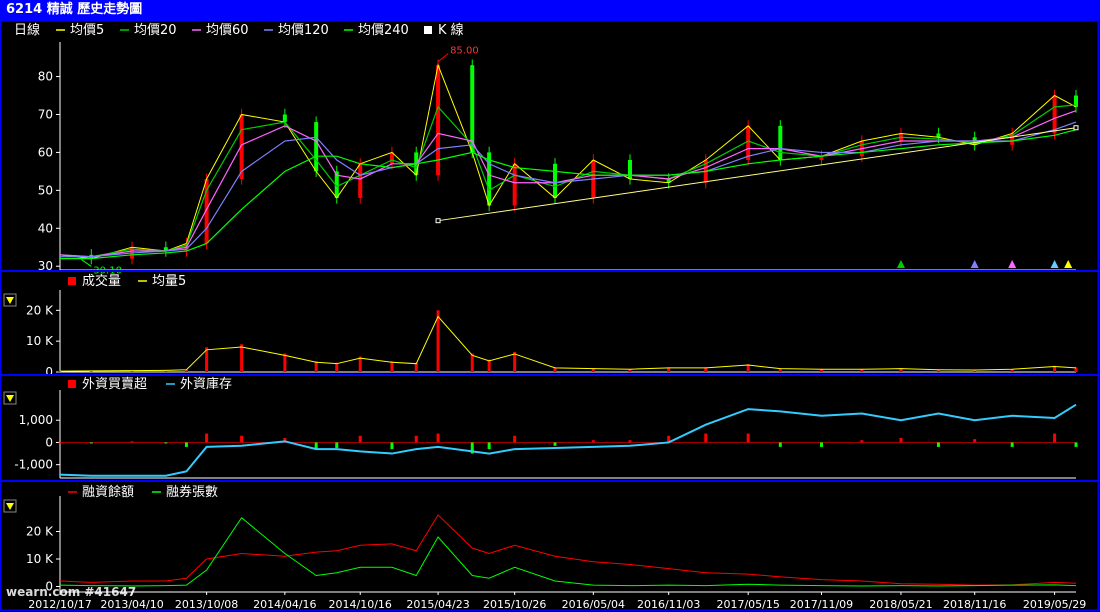 The width and height of the screenshot is (1100, 612). Describe the element at coordinates (437, 604) in the screenshot. I see `x-tick-label: 2015/04/23` at that location.